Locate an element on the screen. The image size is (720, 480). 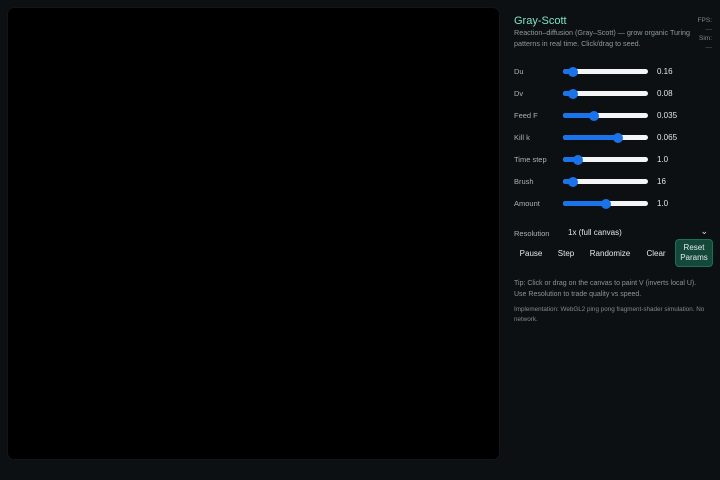
kill-k-slider-thumb is located at coordinates (618, 137).